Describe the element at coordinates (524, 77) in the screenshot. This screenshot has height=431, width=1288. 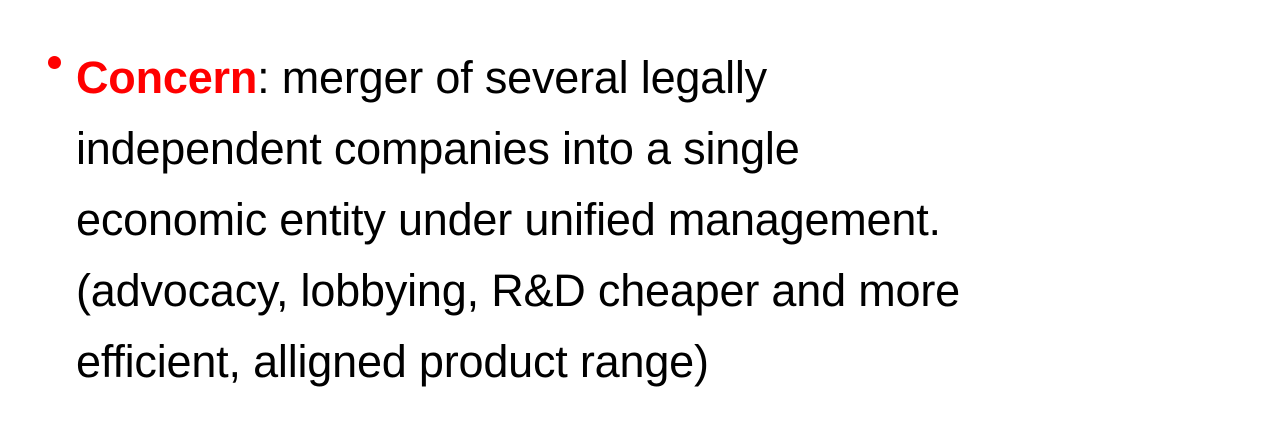
I see `definition-text-line-1: merger of several legally` at that location.